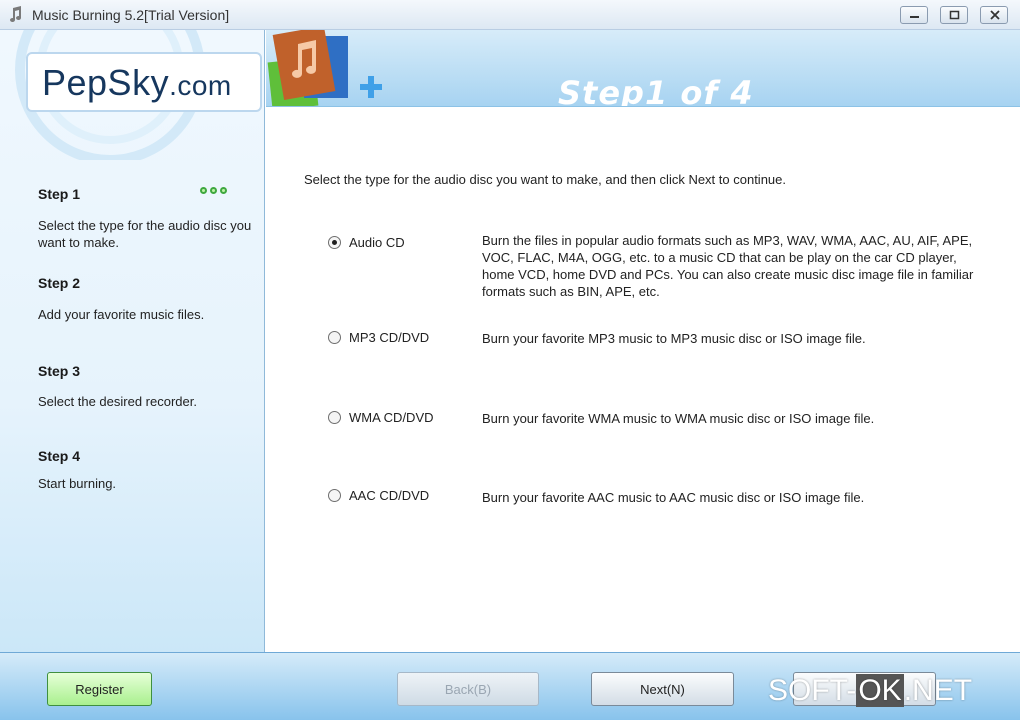  Describe the element at coordinates (662, 689) in the screenshot. I see `next-button: Next(N)` at that location.